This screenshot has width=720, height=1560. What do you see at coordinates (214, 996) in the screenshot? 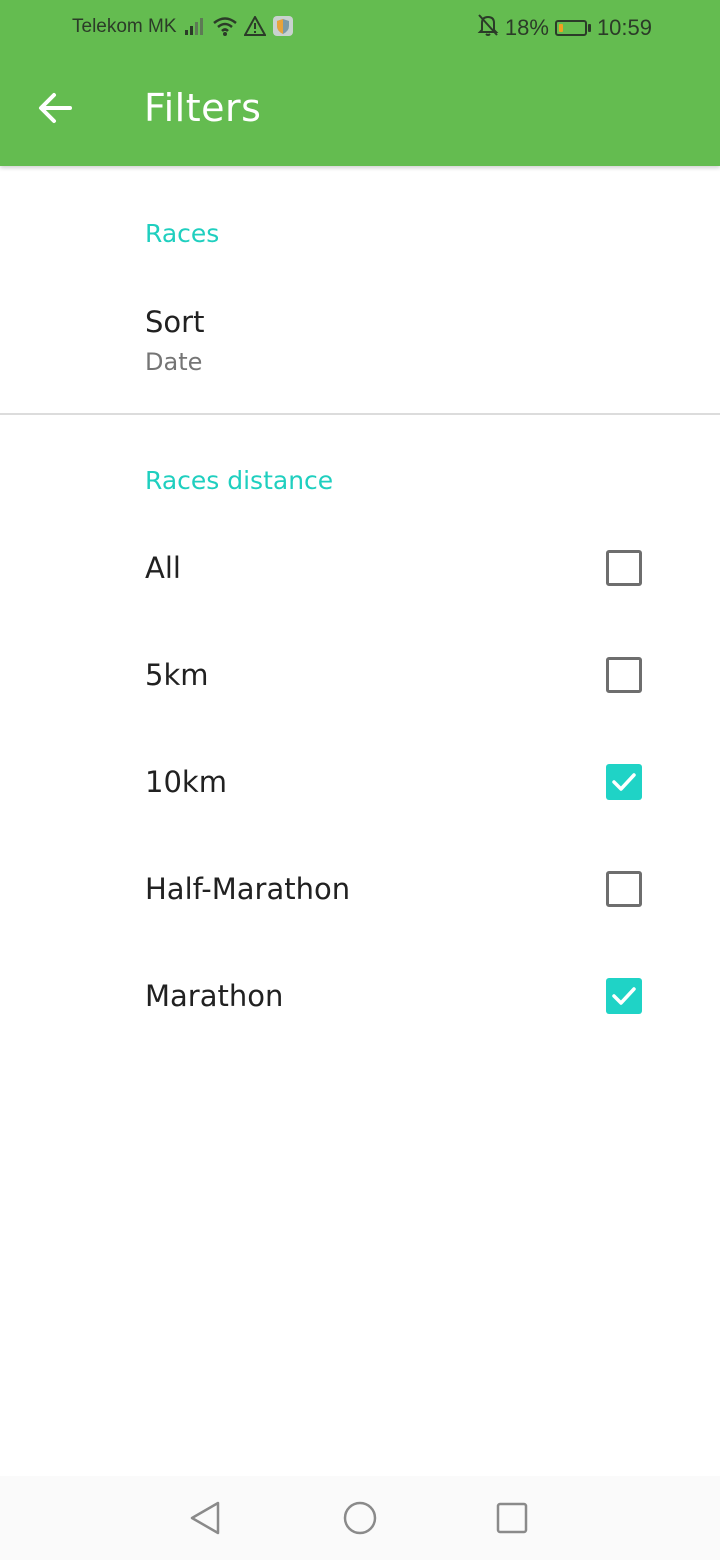
I see `checkbox-label: Marathon` at bounding box center [214, 996].